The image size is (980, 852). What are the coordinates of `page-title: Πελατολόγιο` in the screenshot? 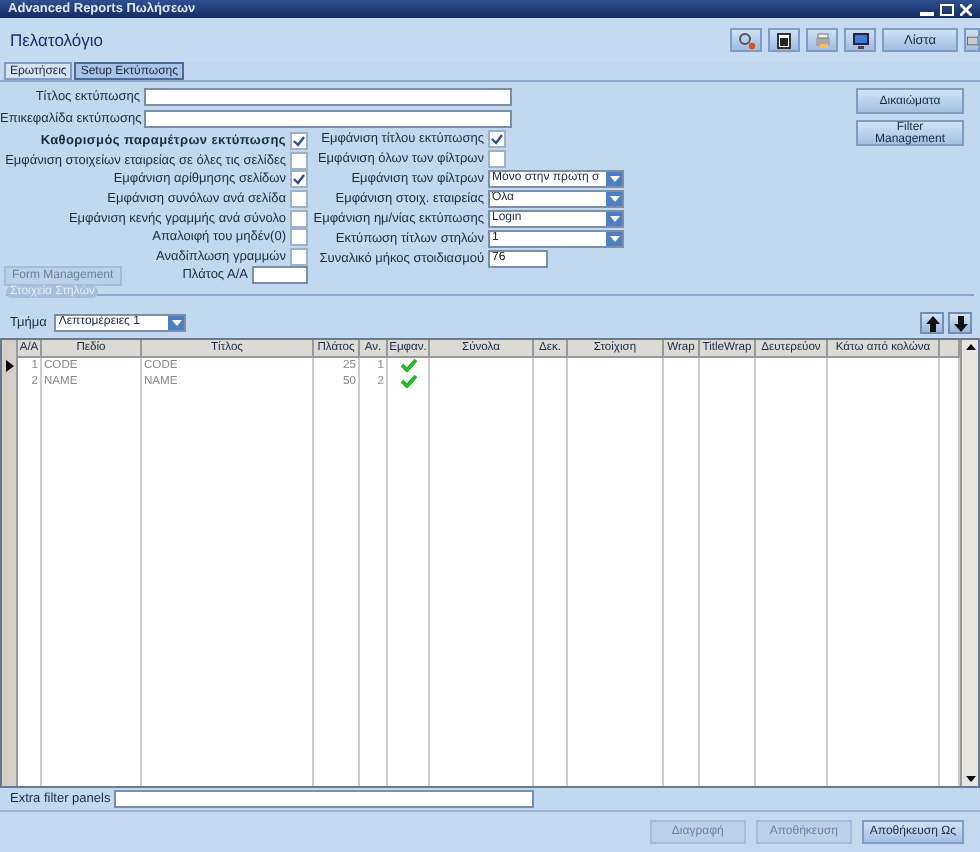 It's located at (56, 40).